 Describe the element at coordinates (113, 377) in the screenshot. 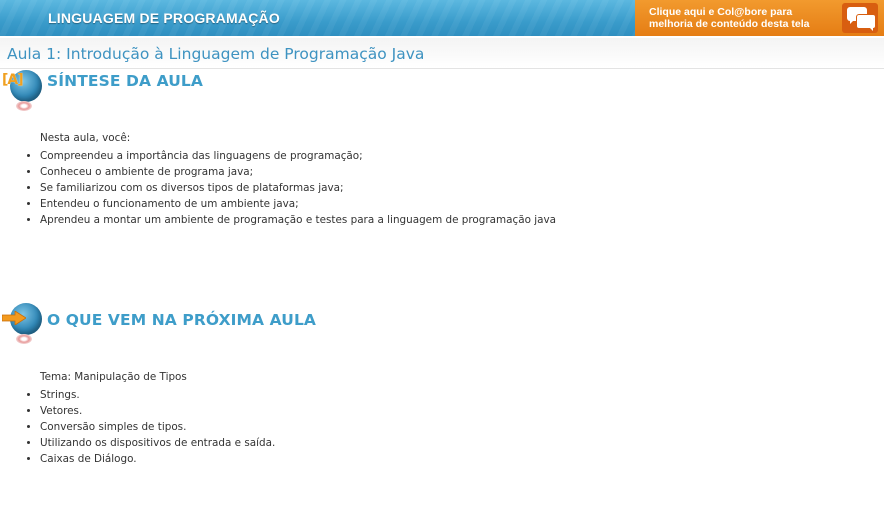

I see `next-lesson-intro: Tema: Manipulação de Tipos` at that location.